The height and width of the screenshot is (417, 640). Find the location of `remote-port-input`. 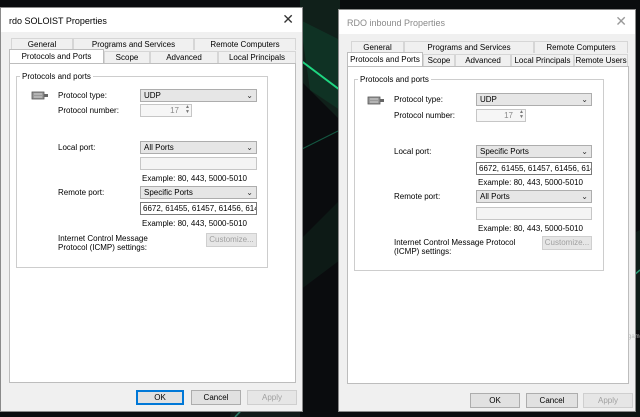

remote-port-input is located at coordinates (534, 213).